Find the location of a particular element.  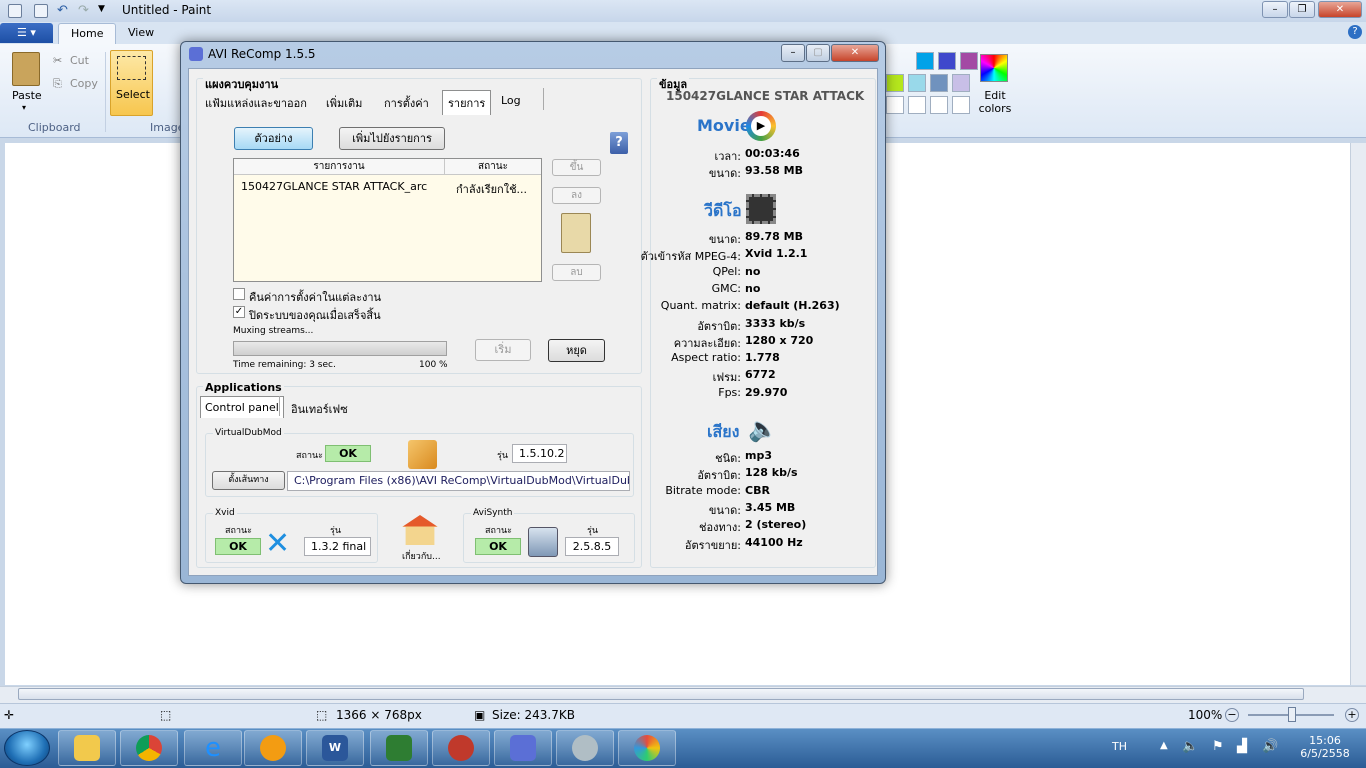

image-size-icon: ⬚ is located at coordinates (322, 715).